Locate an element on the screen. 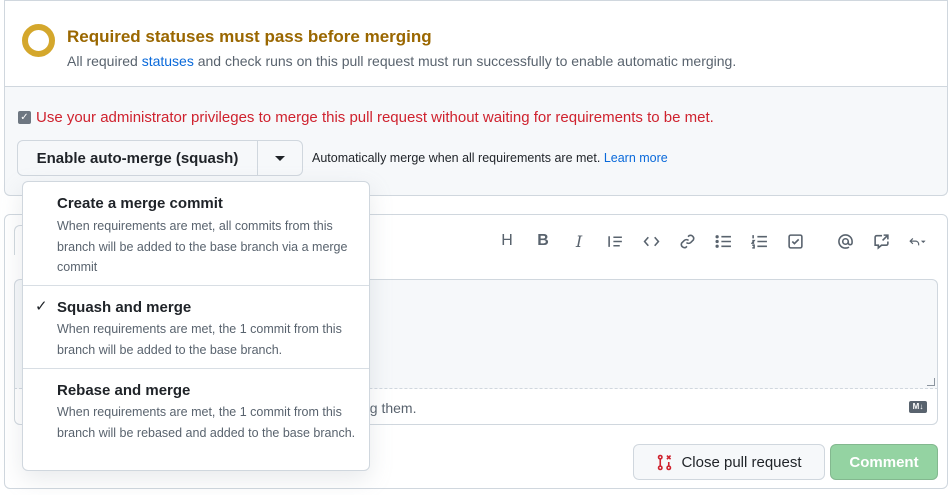  markdown-toolbar: H B I is located at coordinates (712, 241).